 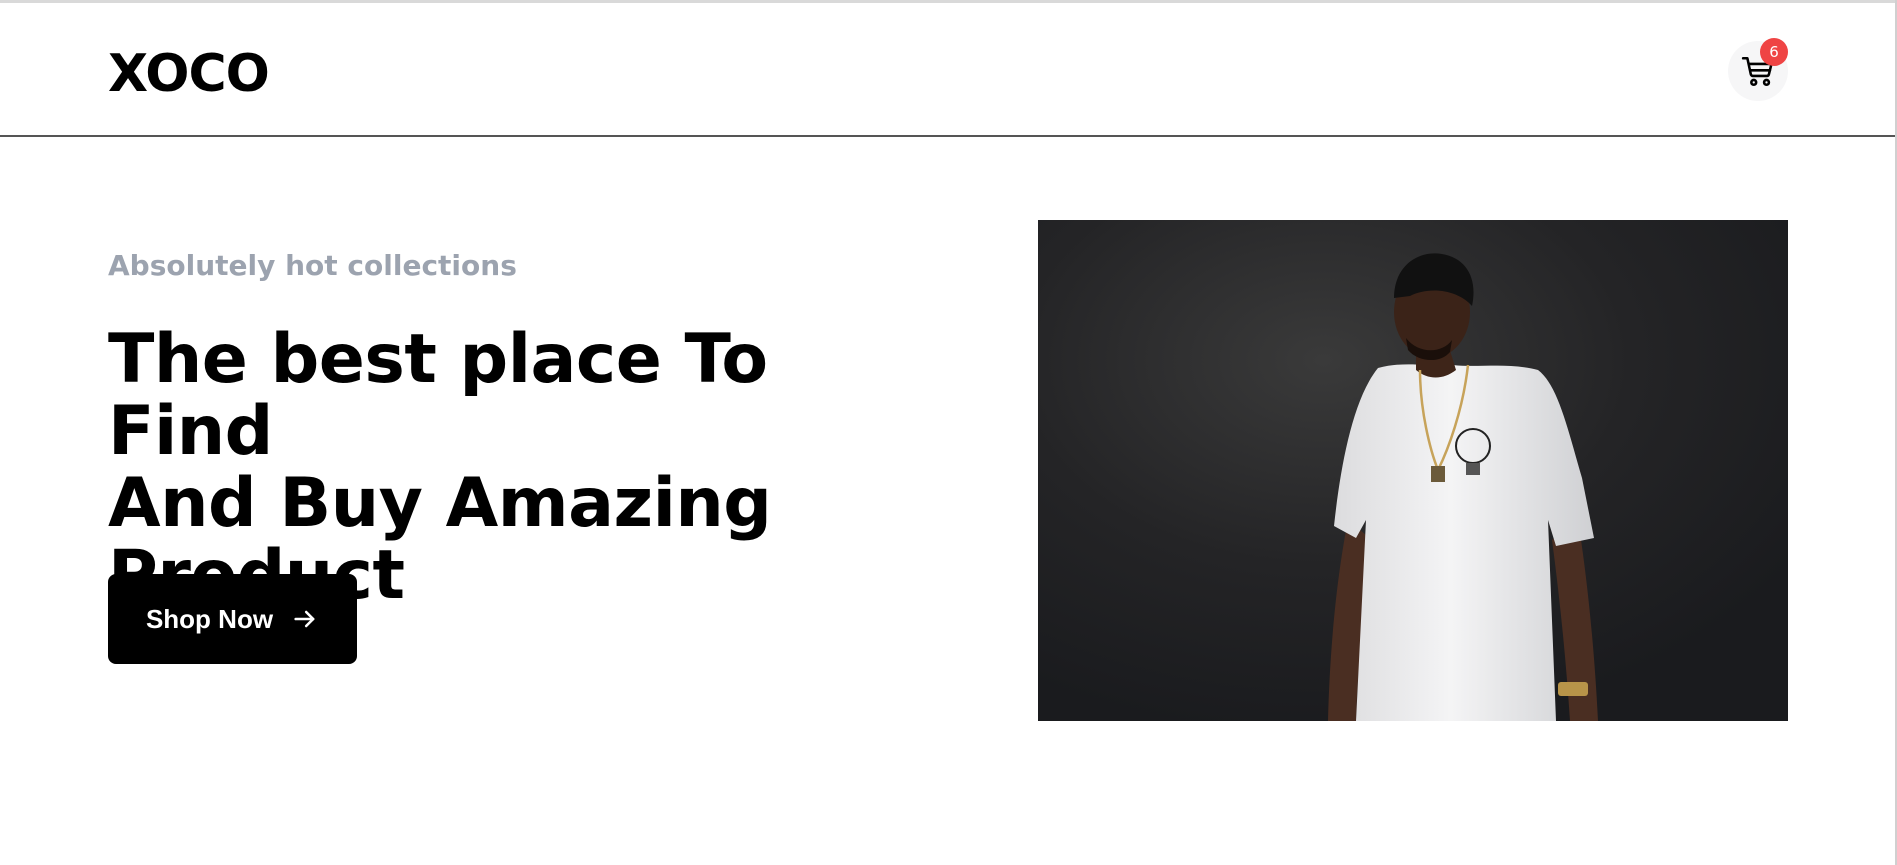 What do you see at coordinates (209, 618) in the screenshot?
I see `shop-now-label: Shop Now` at bounding box center [209, 618].